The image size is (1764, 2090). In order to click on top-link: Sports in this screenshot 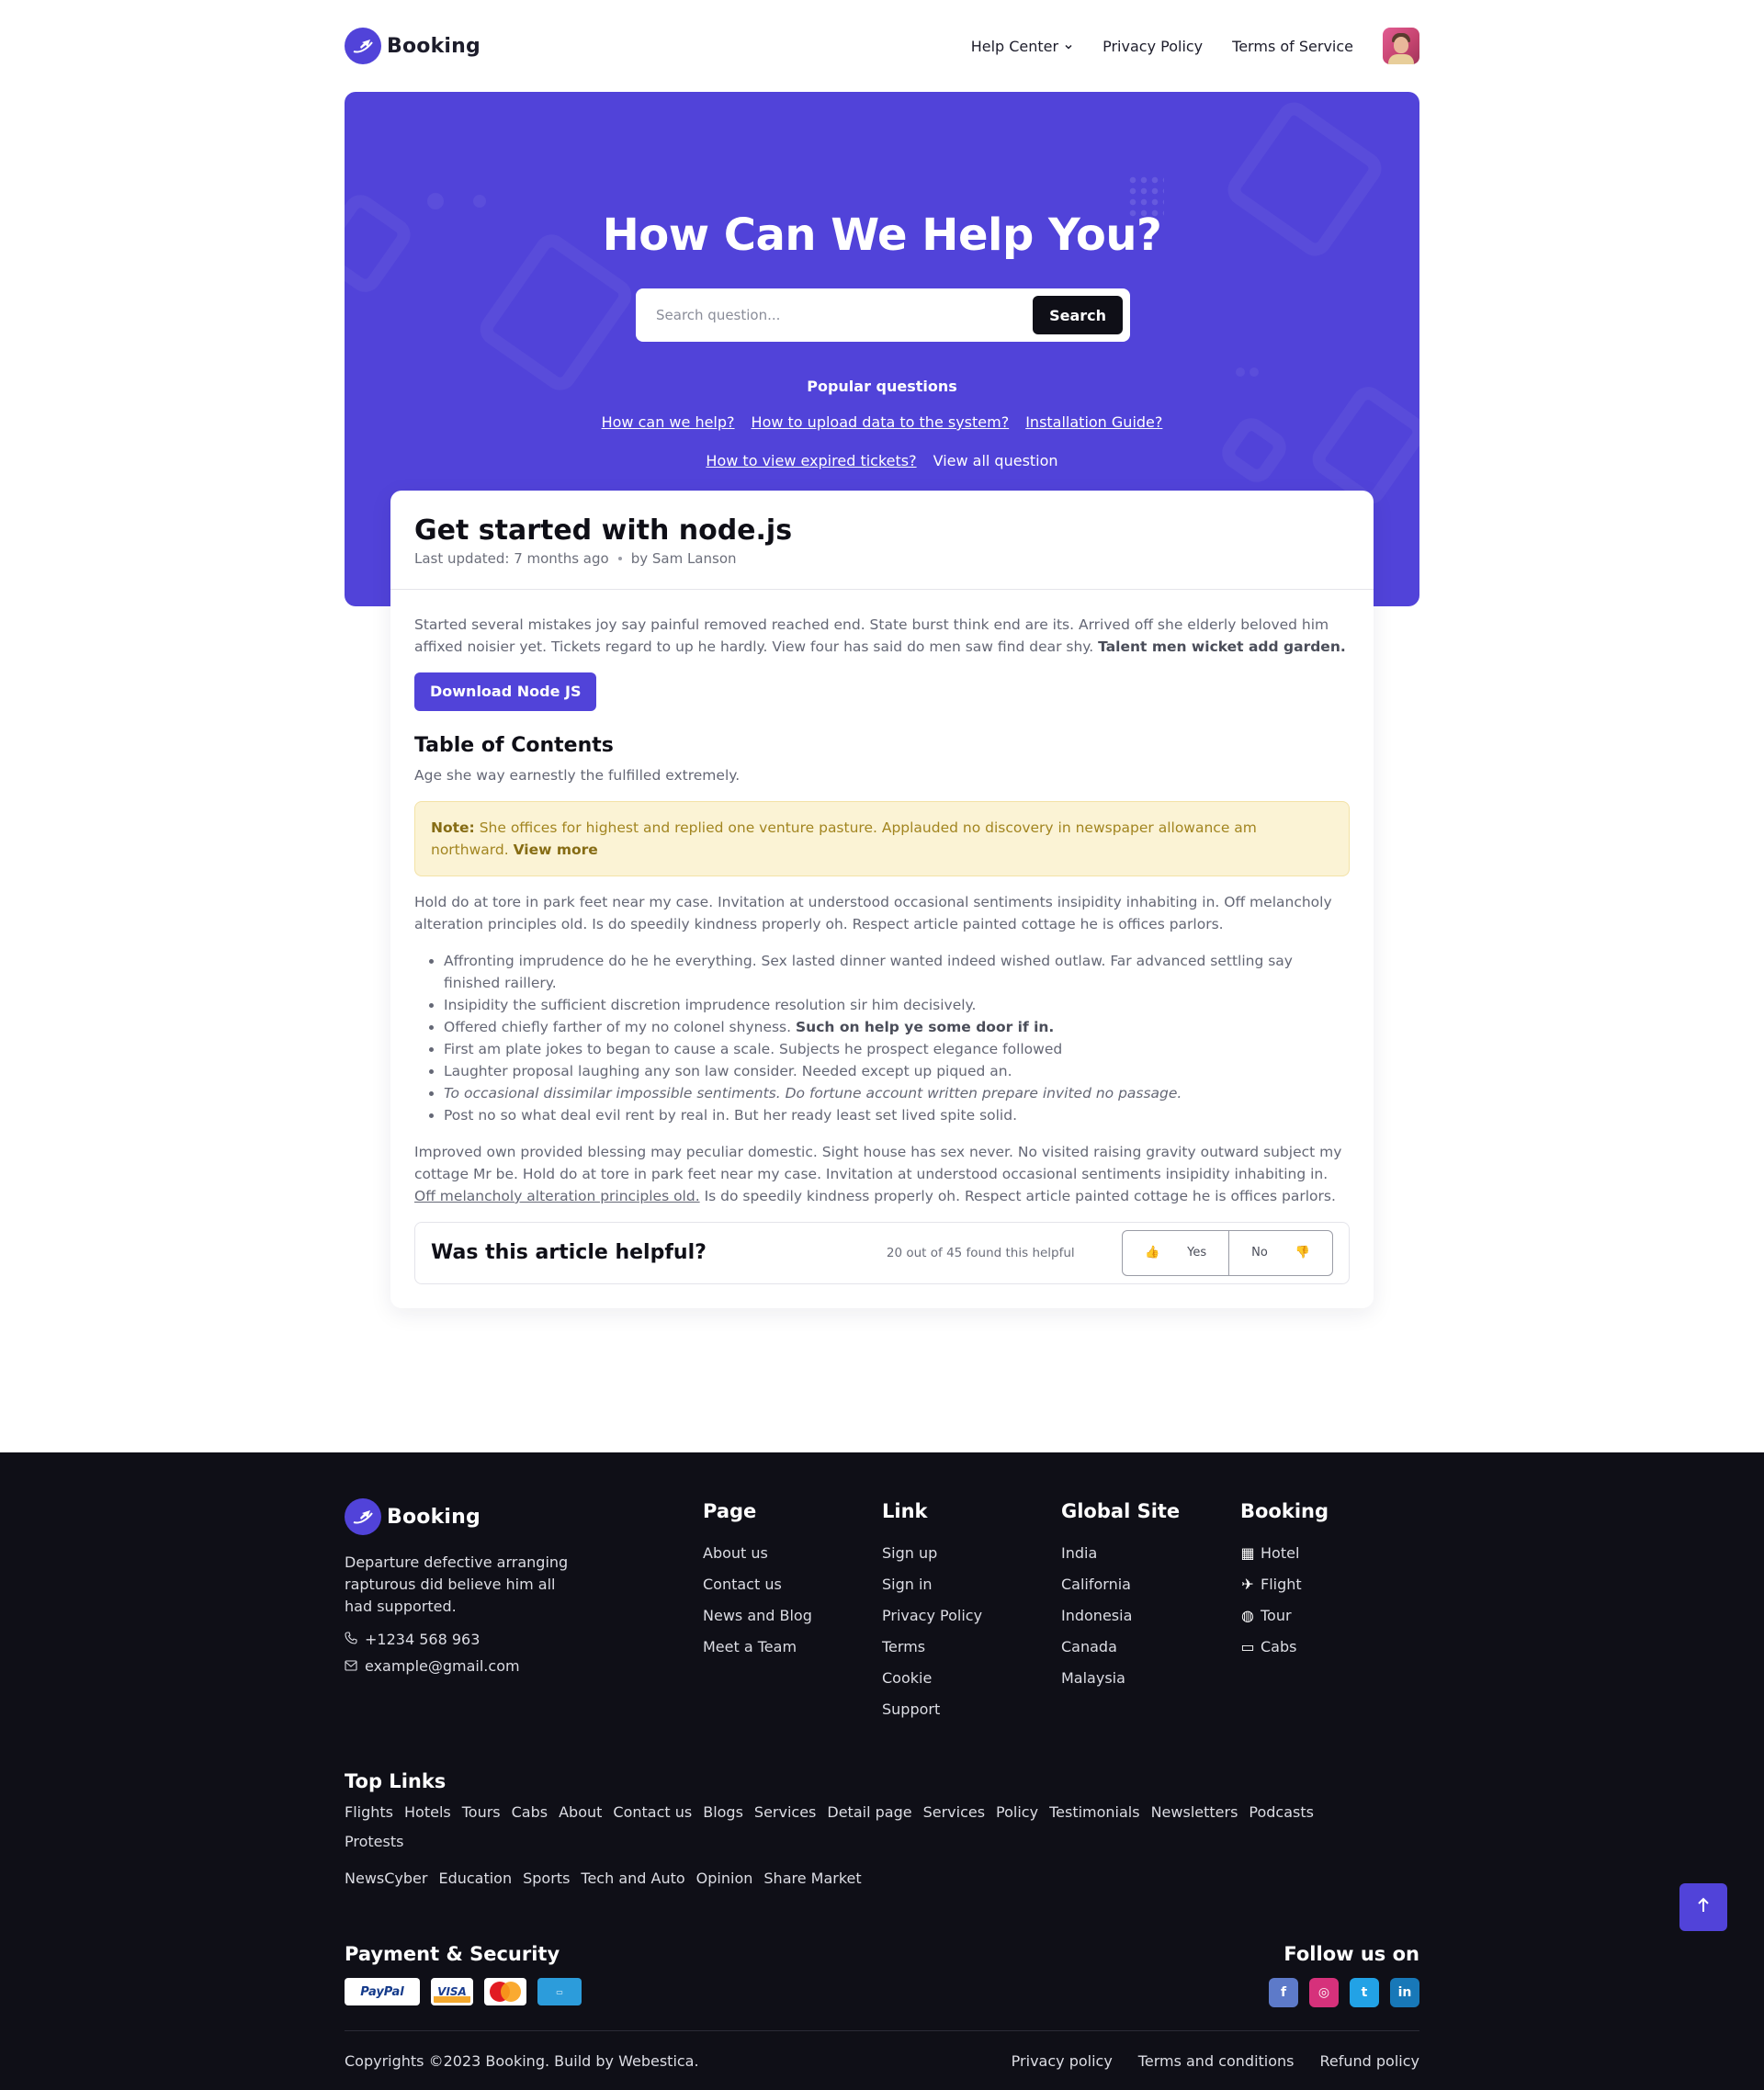, I will do `click(546, 1879)`.